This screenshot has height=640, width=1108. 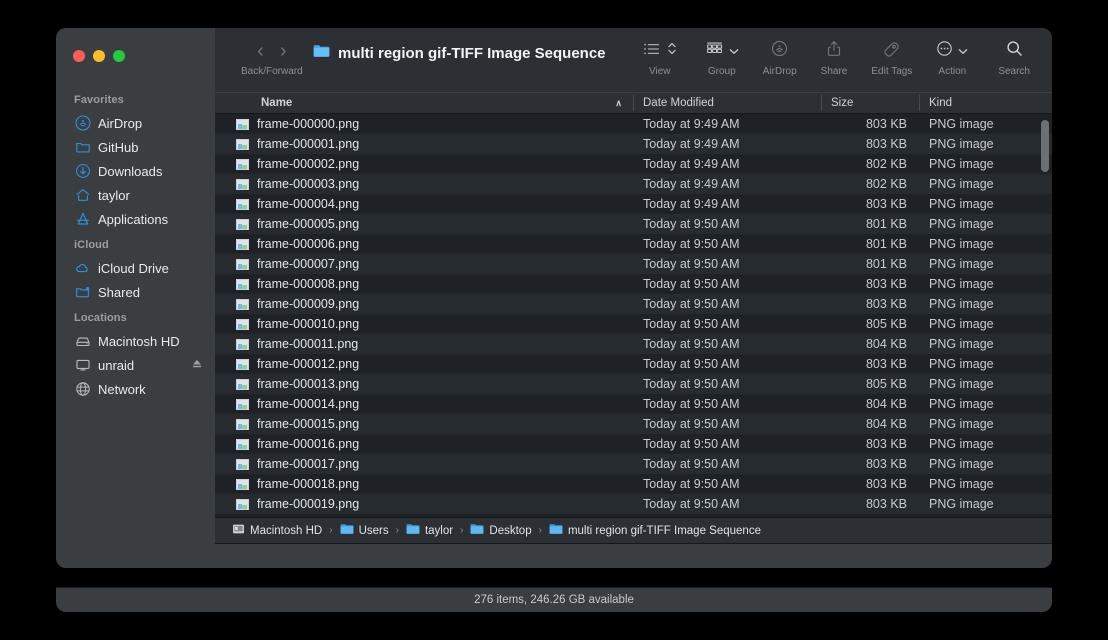 What do you see at coordinates (135, 147) in the screenshot?
I see `sidebar-item-github: GitHub` at bounding box center [135, 147].